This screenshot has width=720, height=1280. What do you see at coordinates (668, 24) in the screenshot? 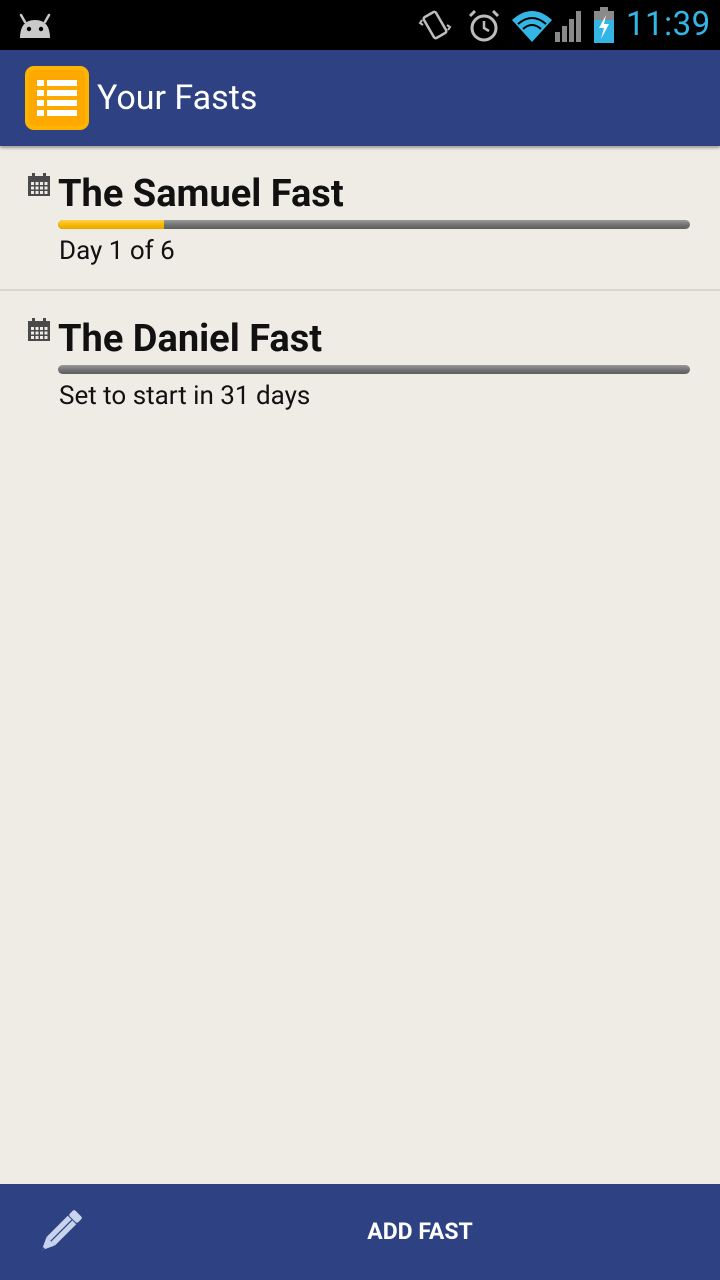
I see `clock: 11:39` at bounding box center [668, 24].